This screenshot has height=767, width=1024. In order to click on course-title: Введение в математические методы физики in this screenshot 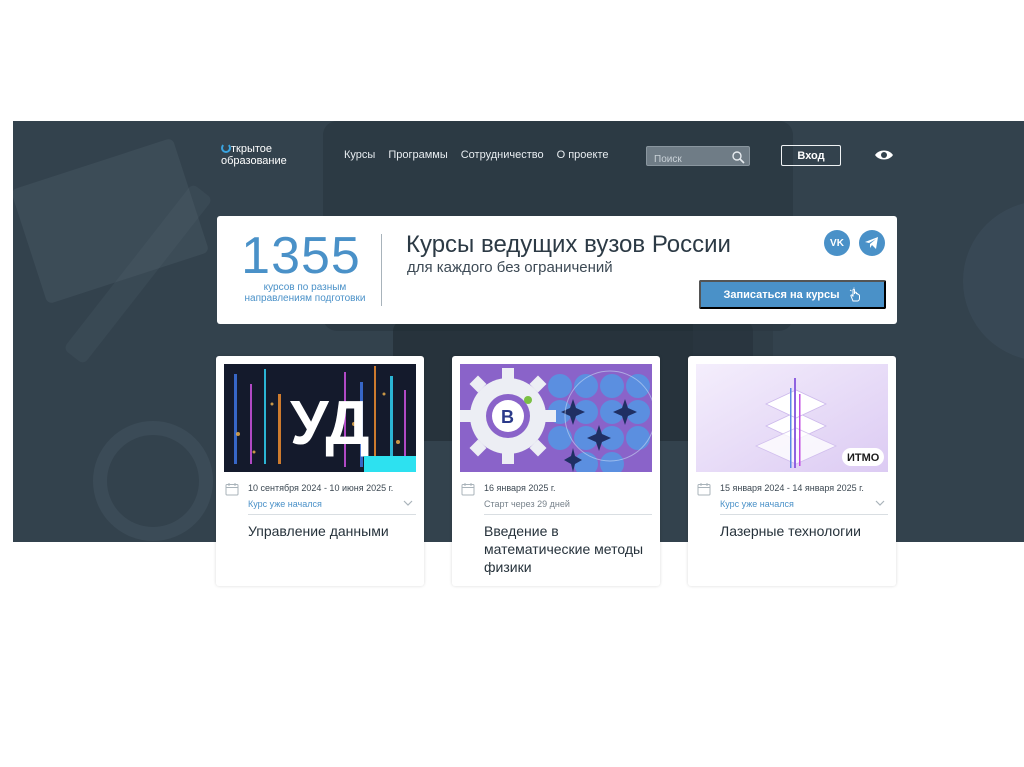, I will do `click(564, 549)`.